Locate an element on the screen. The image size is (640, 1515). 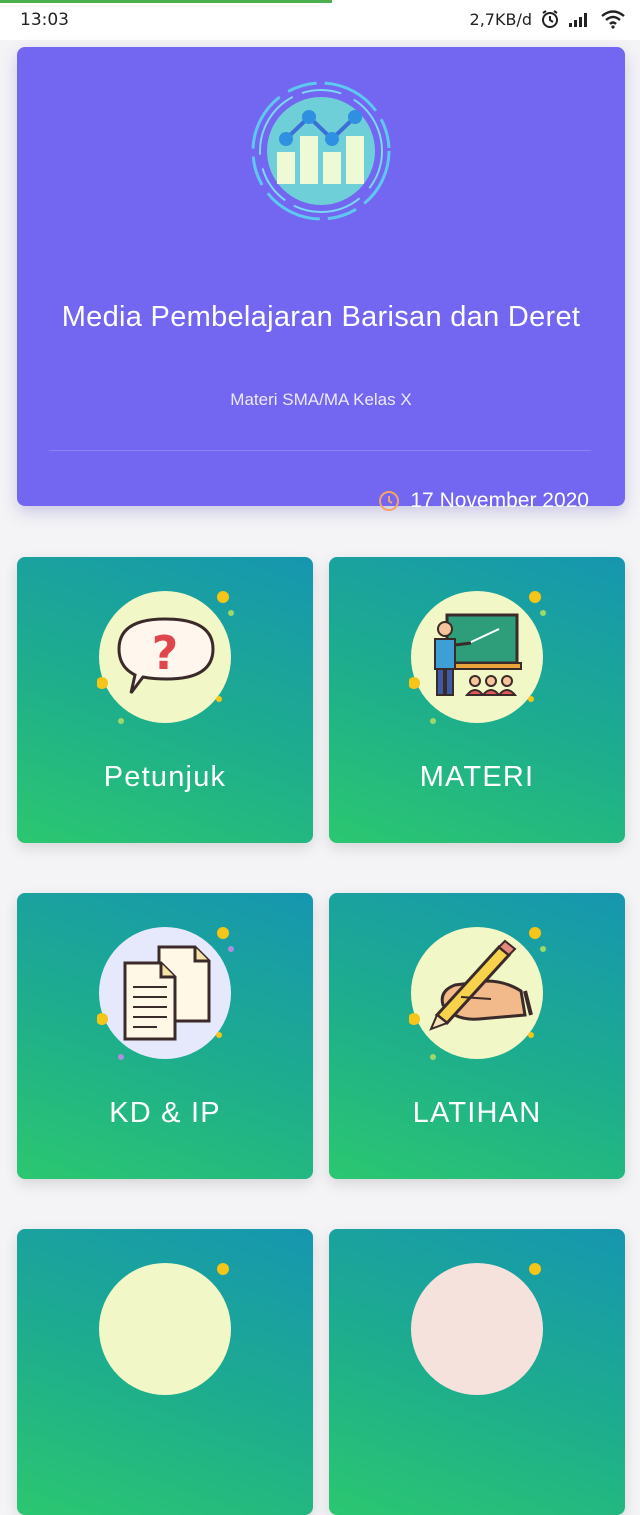
menu-card-materi: MATERI is located at coordinates (477, 700).